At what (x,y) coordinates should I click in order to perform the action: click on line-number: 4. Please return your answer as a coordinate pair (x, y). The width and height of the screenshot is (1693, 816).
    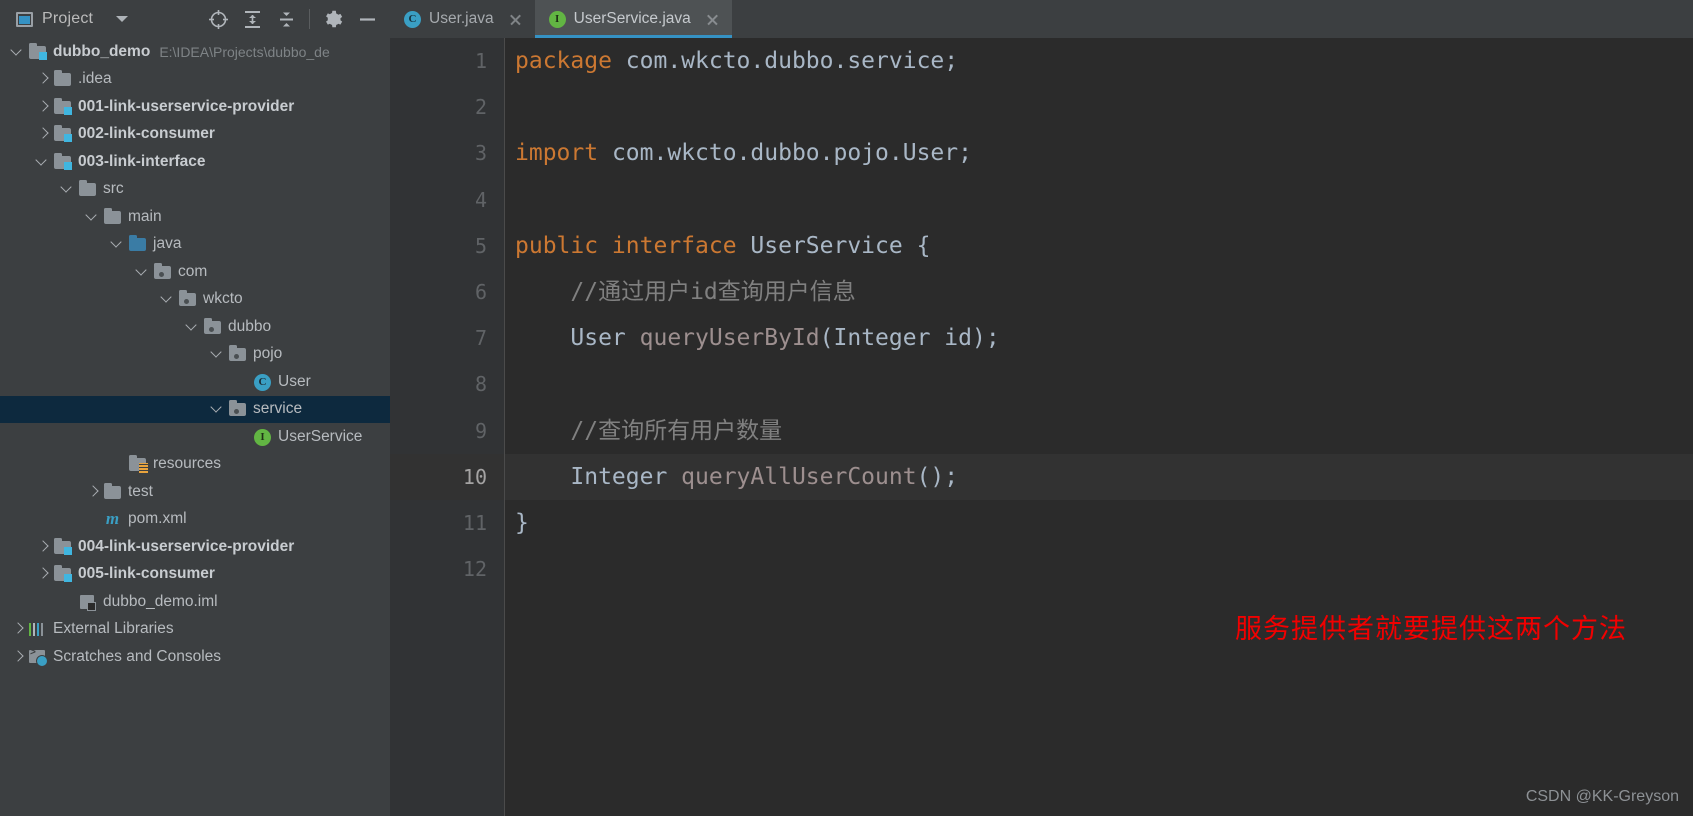
    Looking at the image, I should click on (447, 200).